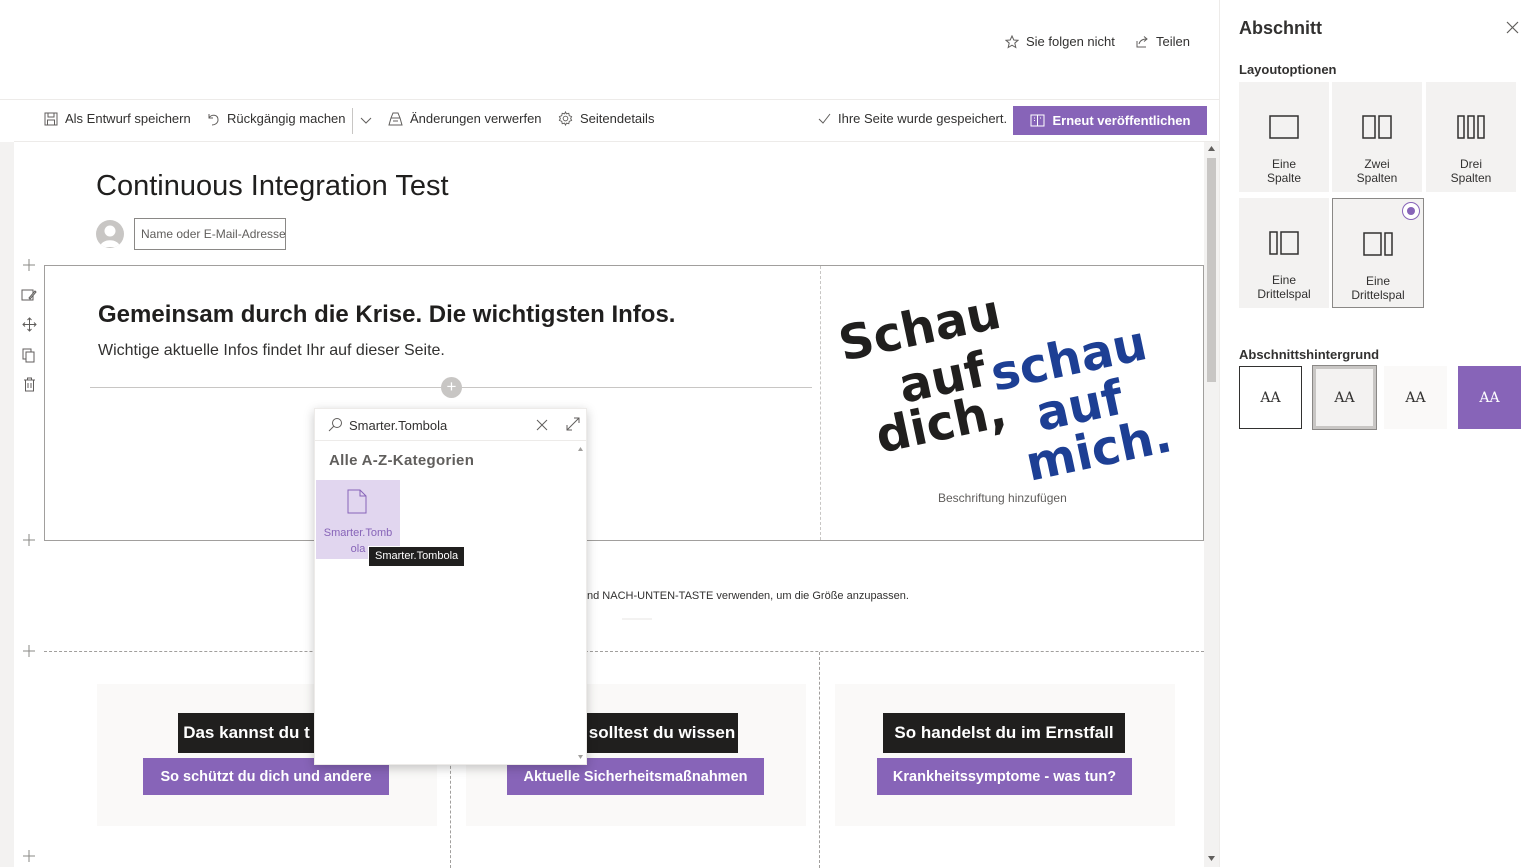 The width and height of the screenshot is (1536, 868). Describe the element at coordinates (286, 118) in the screenshot. I see `undo-label: Rückgängig machen` at that location.